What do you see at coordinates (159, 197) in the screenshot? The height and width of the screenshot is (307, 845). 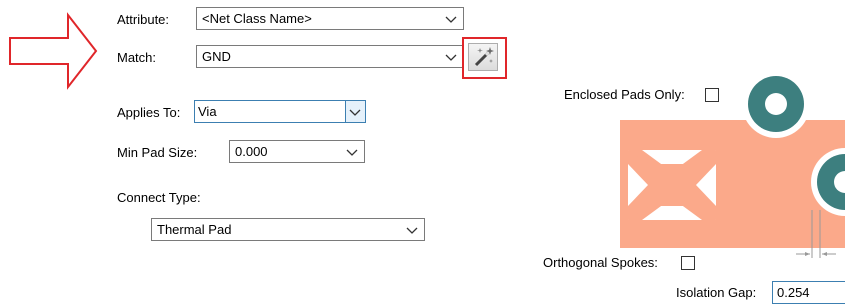 I see `connect-type-label: Connect Type:` at bounding box center [159, 197].